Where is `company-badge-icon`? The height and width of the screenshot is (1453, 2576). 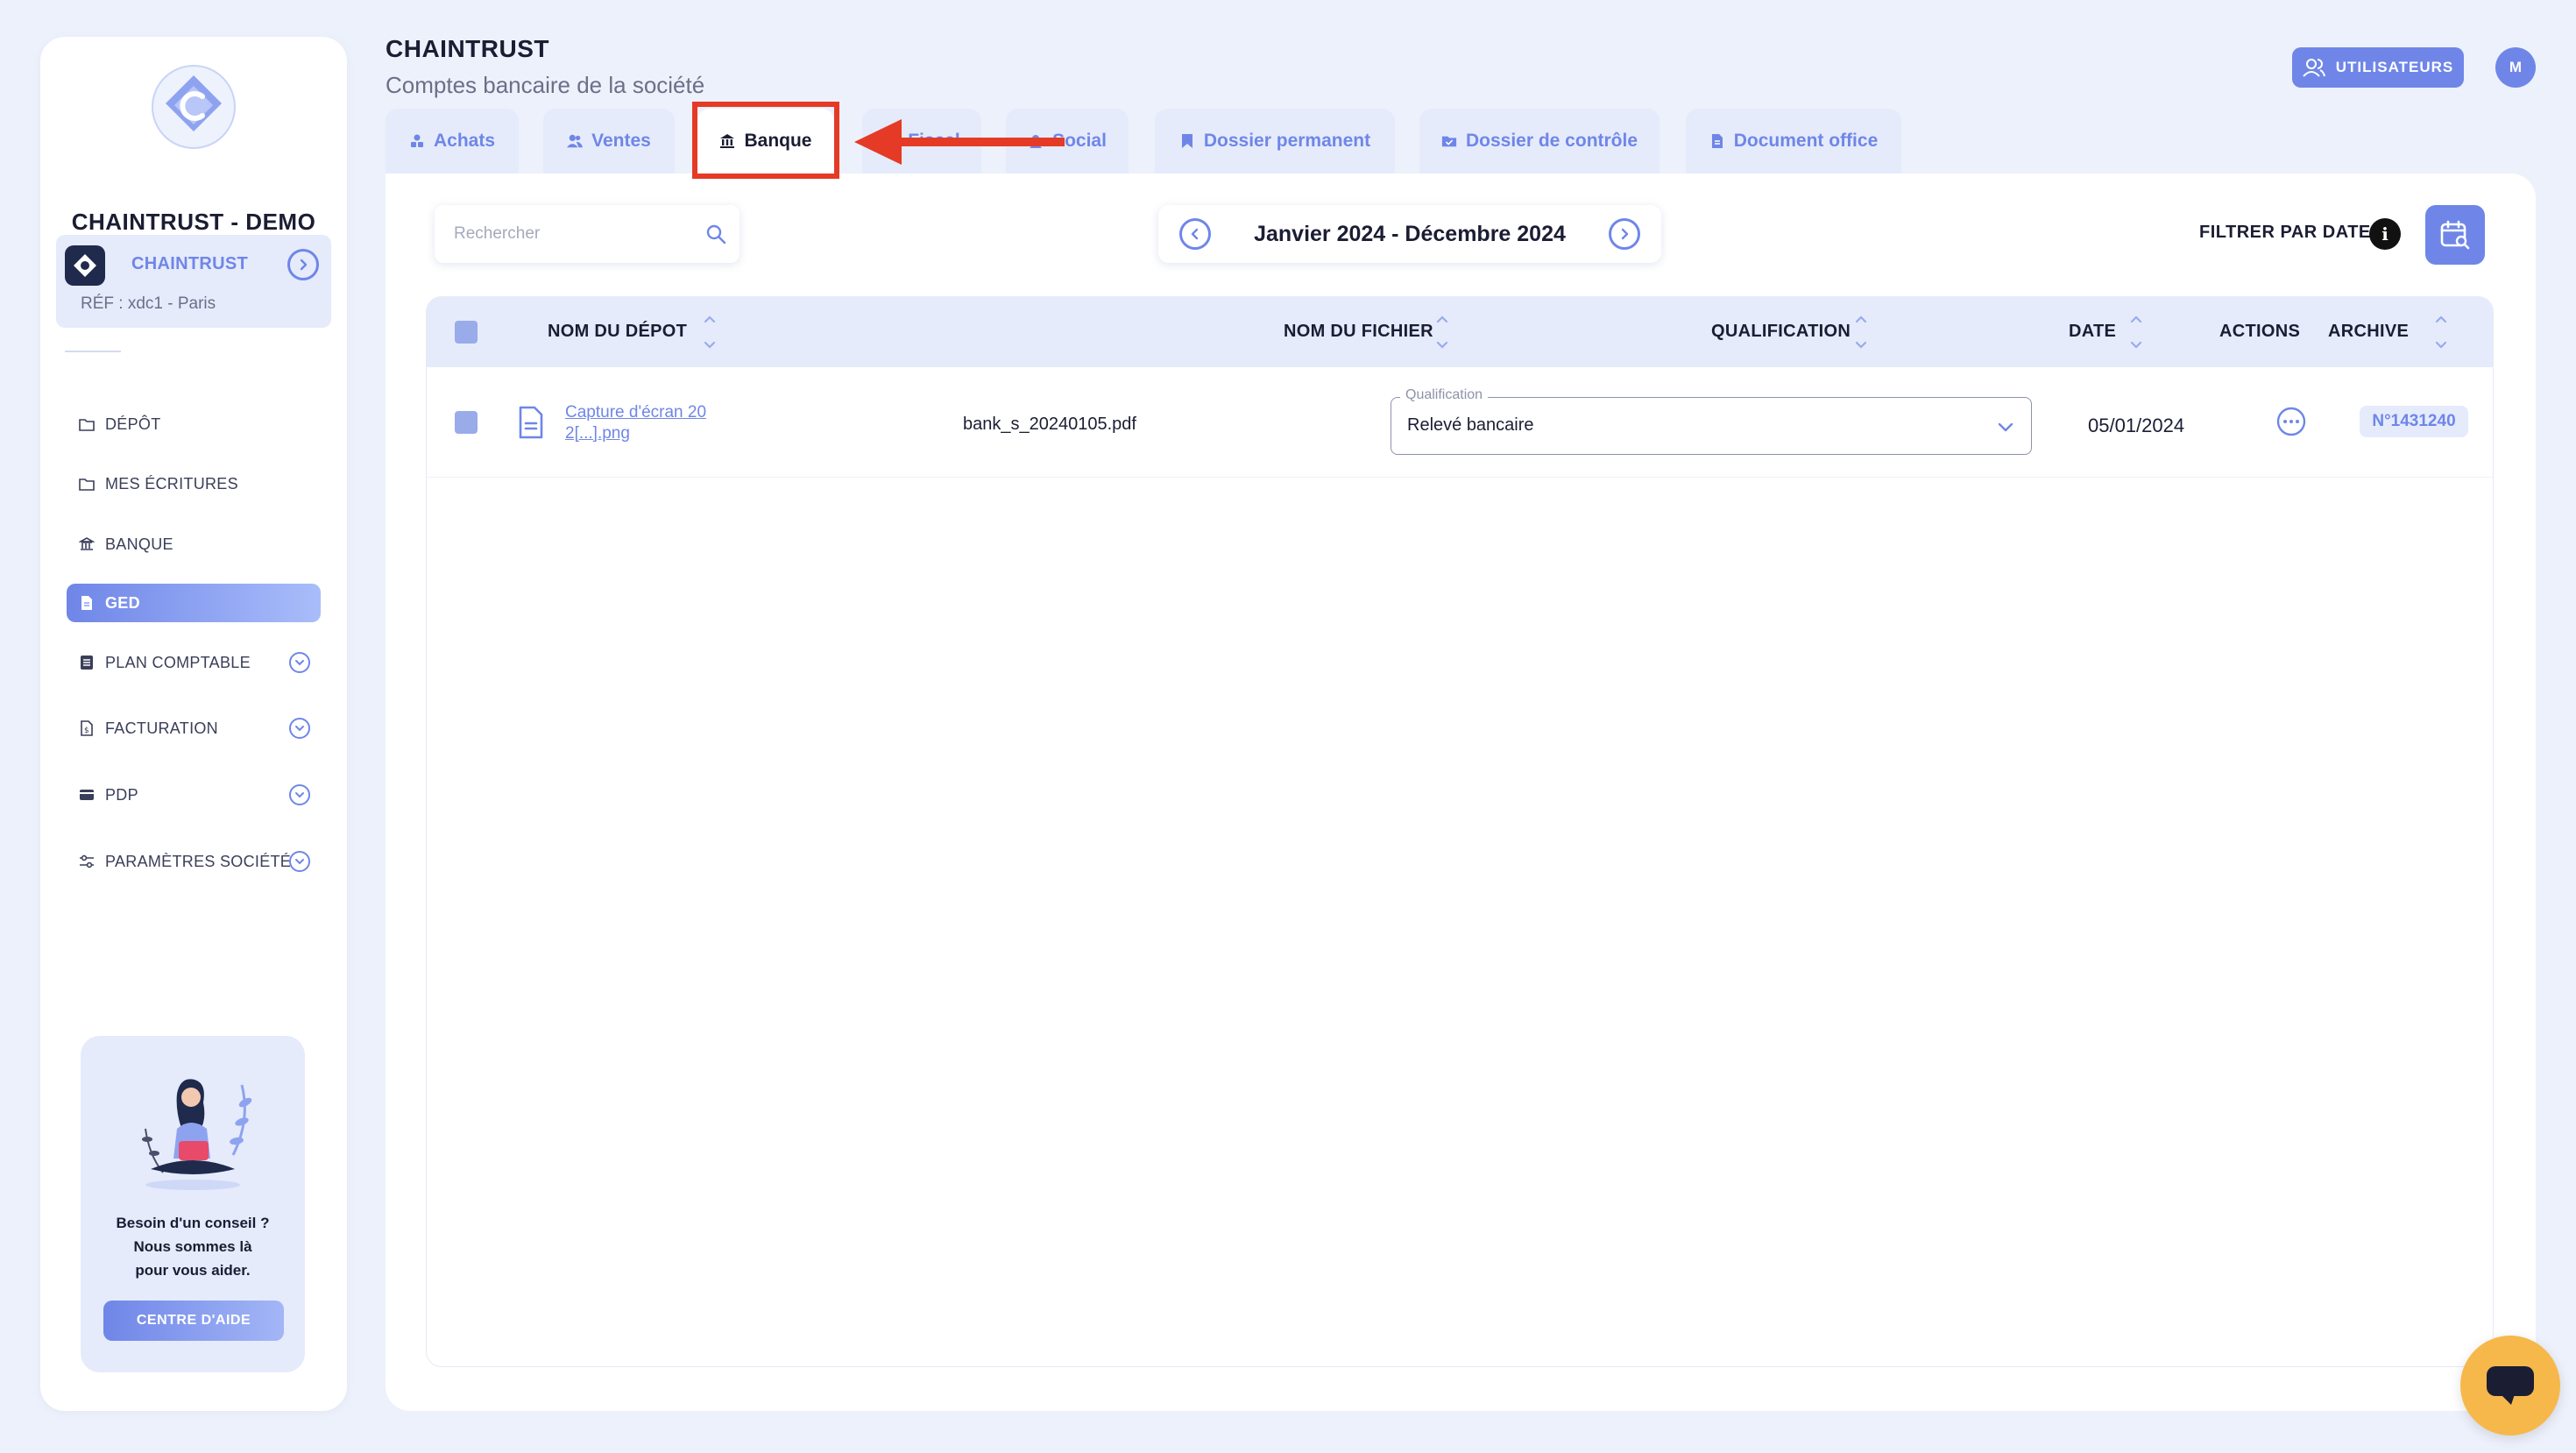
company-badge-icon is located at coordinates (85, 265).